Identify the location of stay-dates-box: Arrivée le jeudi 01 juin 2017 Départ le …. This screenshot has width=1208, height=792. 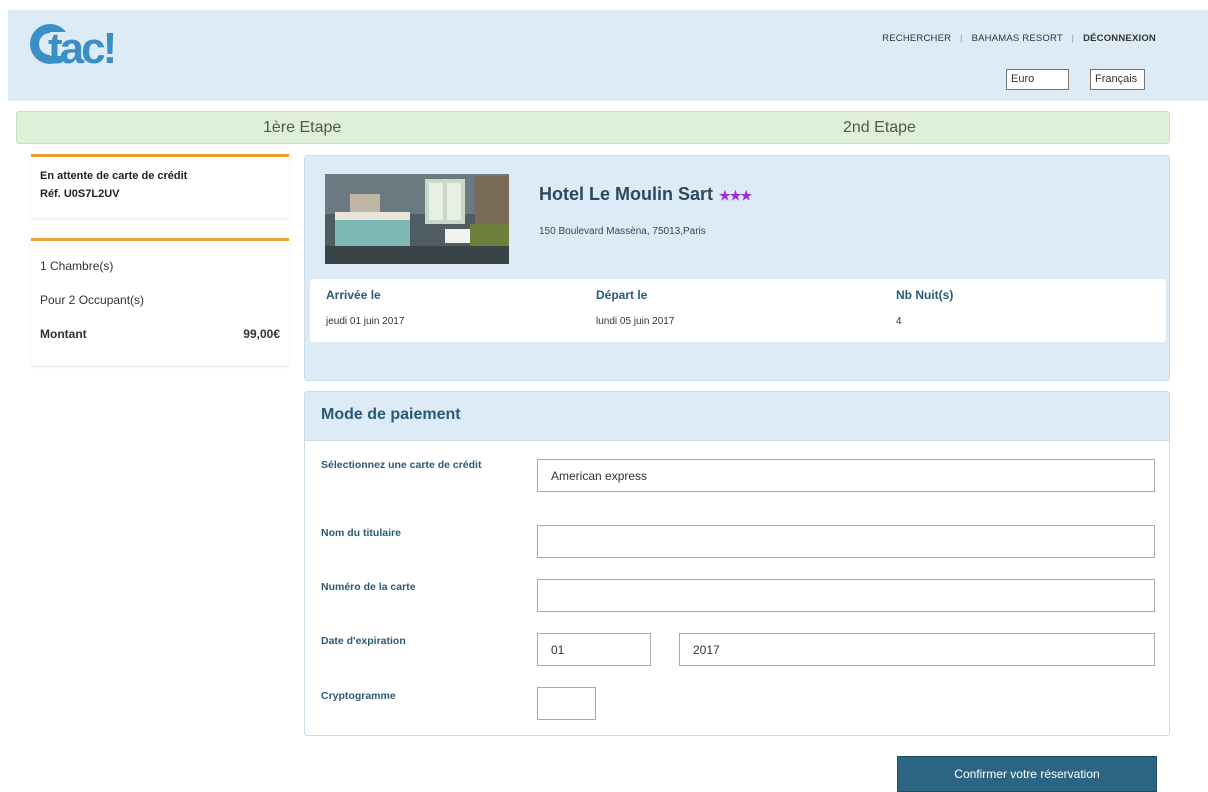
(738, 310).